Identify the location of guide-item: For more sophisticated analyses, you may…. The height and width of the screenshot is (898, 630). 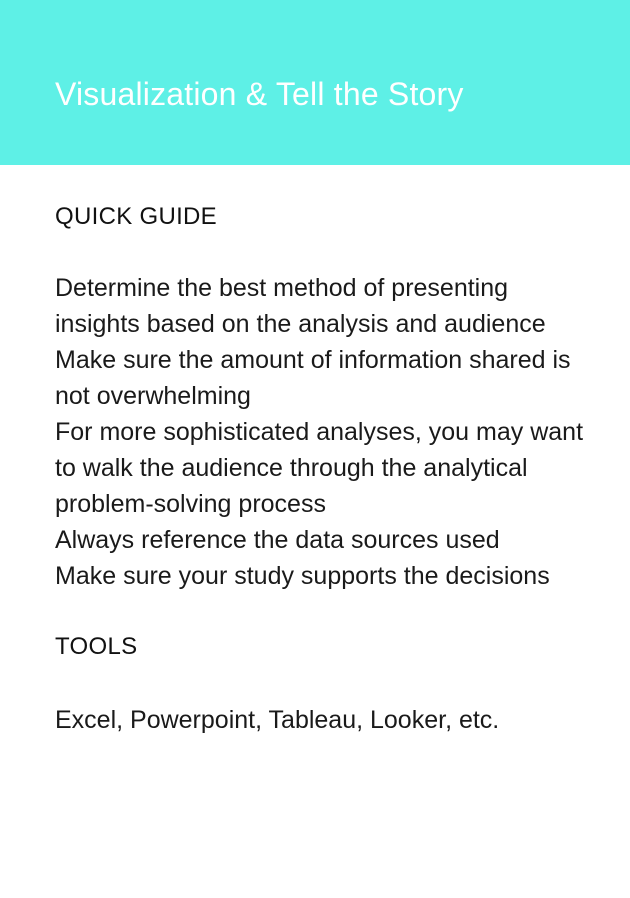
(319, 468).